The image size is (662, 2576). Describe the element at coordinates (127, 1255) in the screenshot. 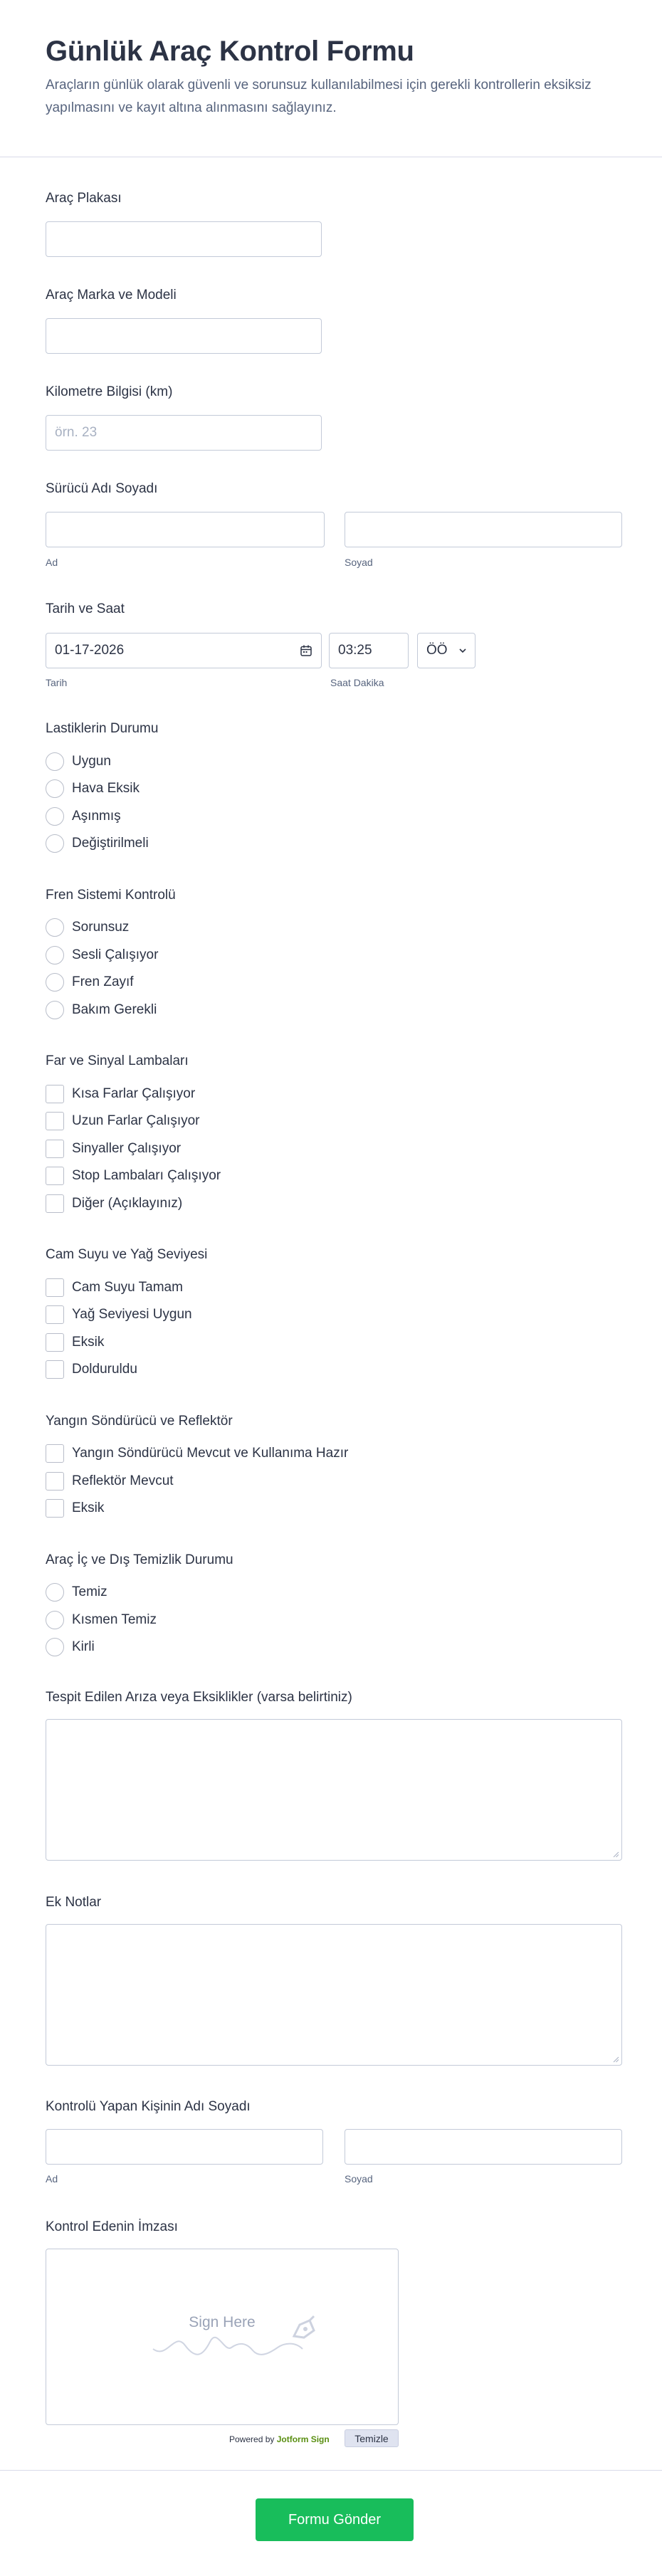

I see `fluids-label: Cam Suyu ve Yağ Seviyesi` at that location.